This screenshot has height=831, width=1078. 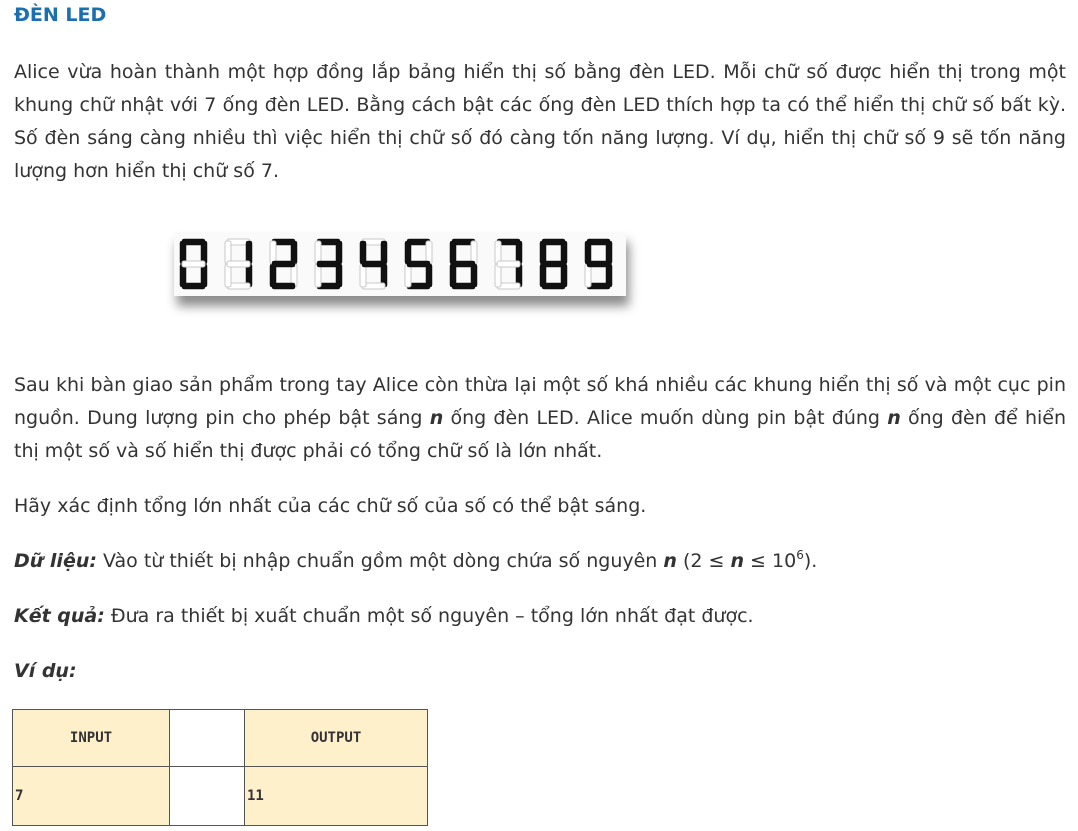 What do you see at coordinates (91, 738) in the screenshot?
I see `input-header: INPUT` at bounding box center [91, 738].